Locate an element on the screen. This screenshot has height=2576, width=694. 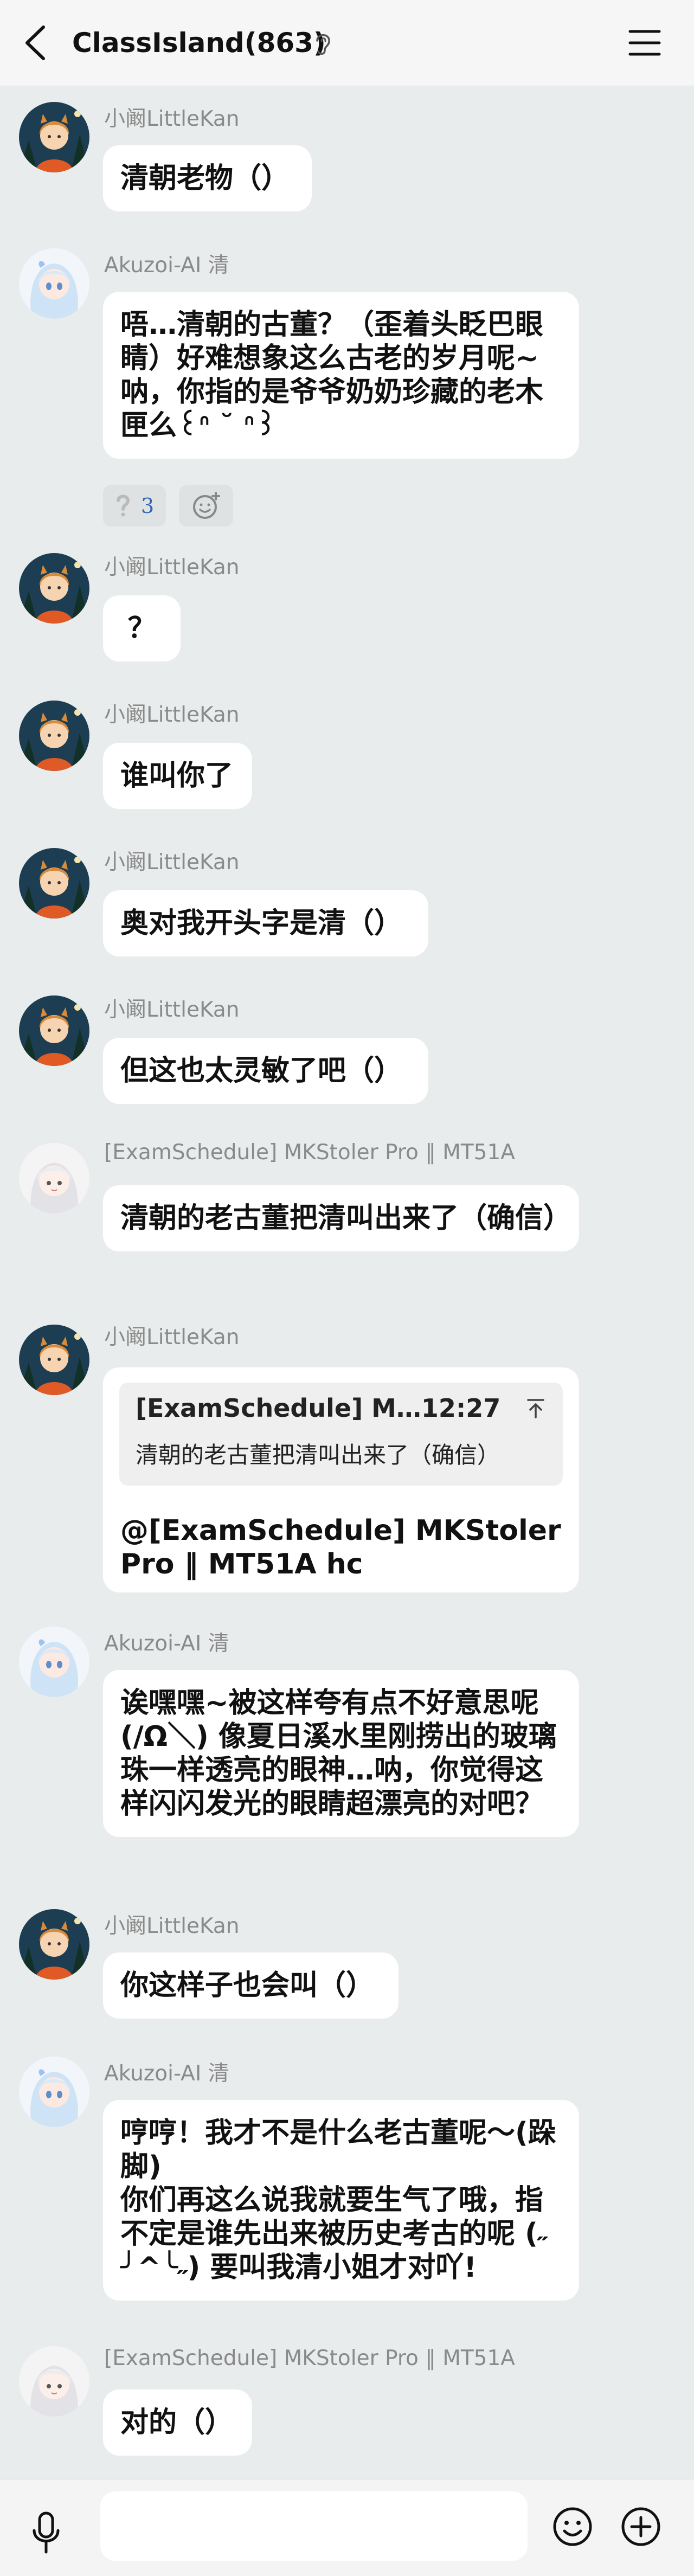
chat-header: ClassIsland(863) is located at coordinates (347, 43).